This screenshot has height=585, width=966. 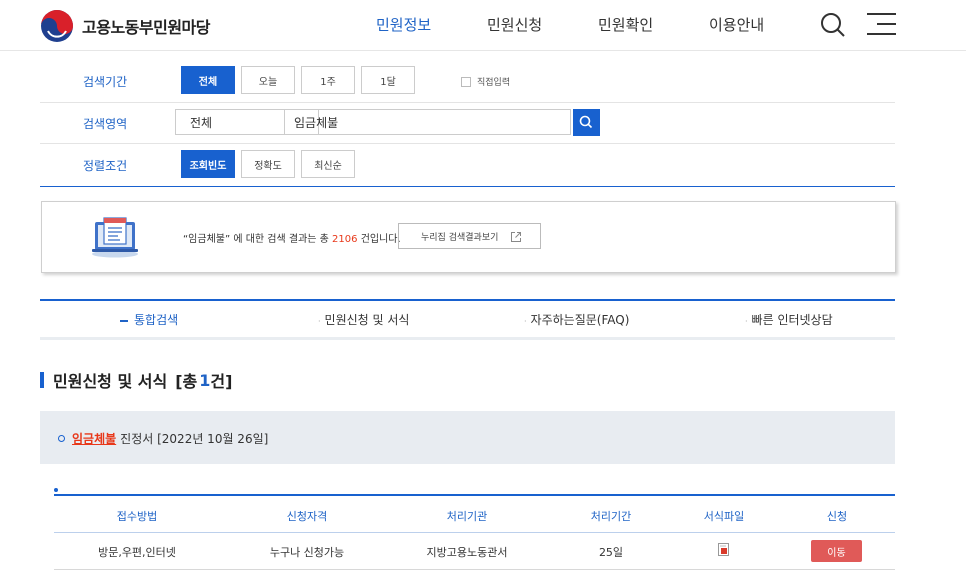 What do you see at coordinates (723, 549) in the screenshot?
I see `document-file-icon` at bounding box center [723, 549].